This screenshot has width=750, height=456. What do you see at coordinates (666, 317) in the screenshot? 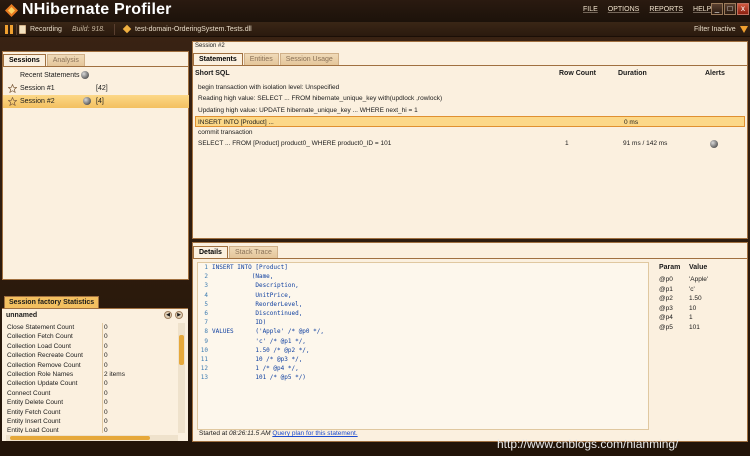
I see `param-name: @p4` at bounding box center [666, 317].